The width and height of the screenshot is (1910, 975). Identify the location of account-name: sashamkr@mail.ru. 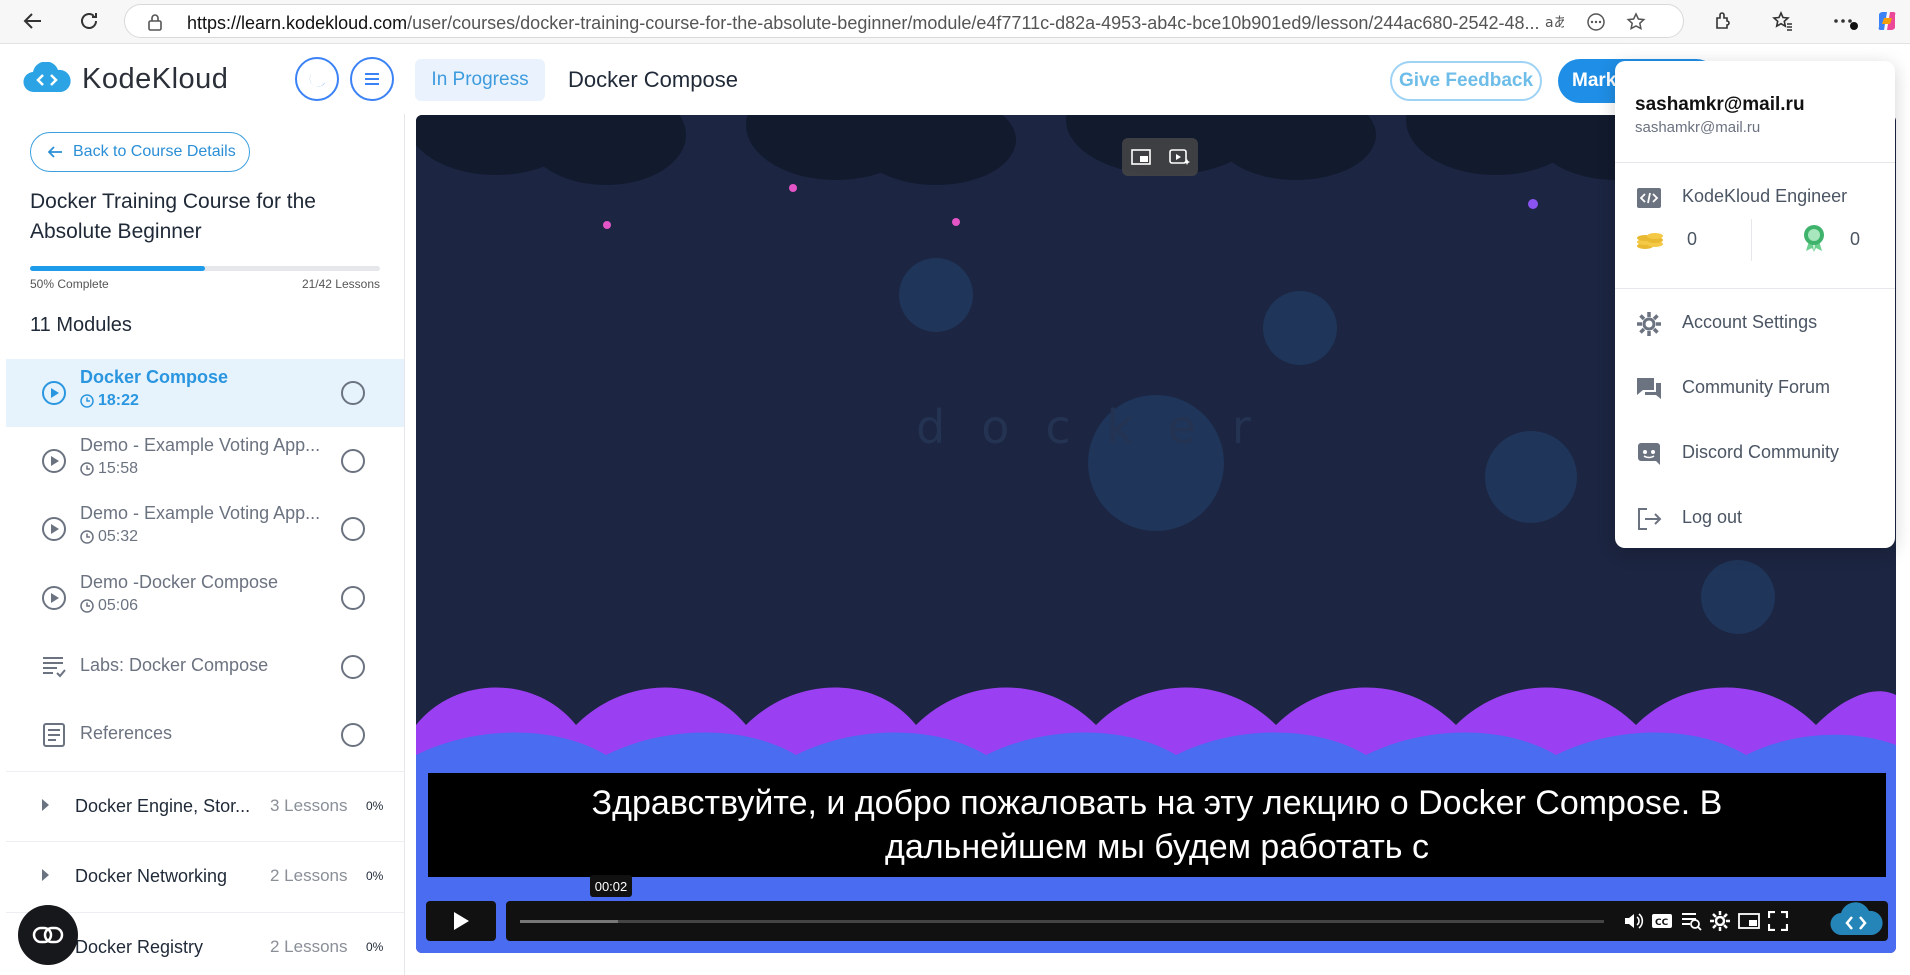
(1720, 104).